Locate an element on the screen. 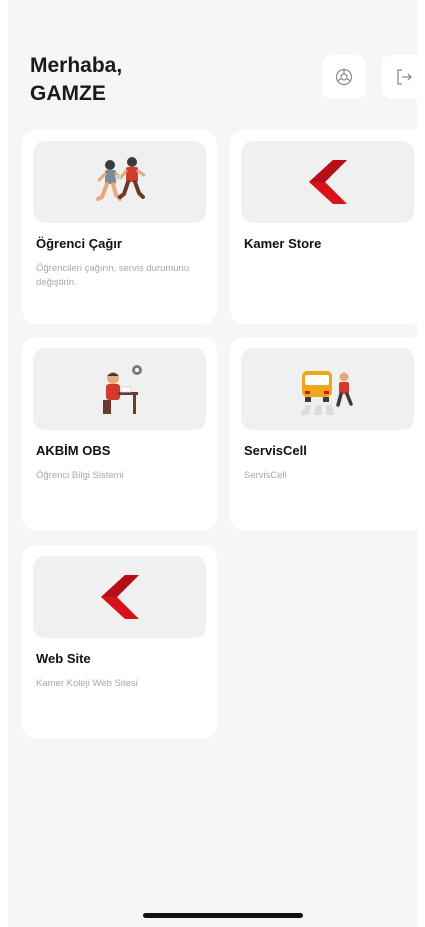 This screenshot has height=927, width=425. logout-icon is located at coordinates (404, 77).